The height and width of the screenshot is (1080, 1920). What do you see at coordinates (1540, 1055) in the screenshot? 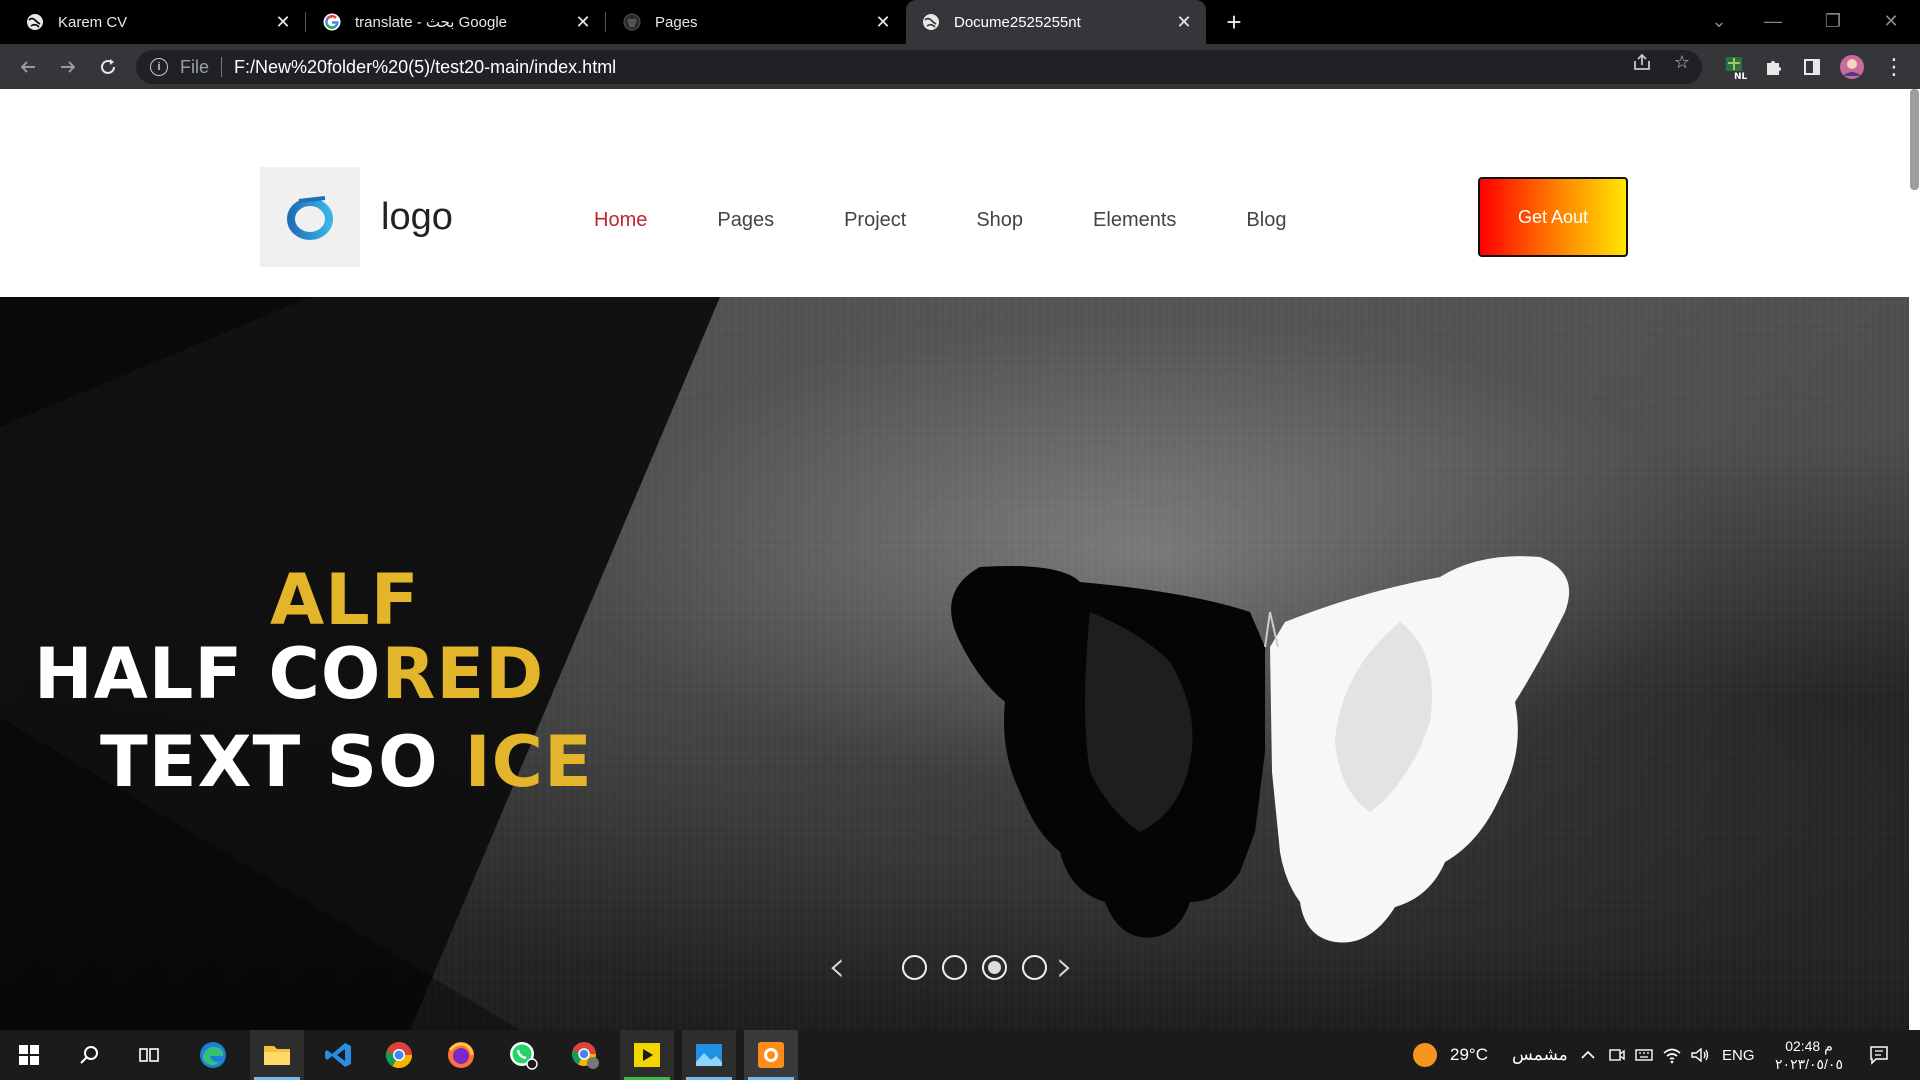
I see `weather-label: مشمس` at bounding box center [1540, 1055].